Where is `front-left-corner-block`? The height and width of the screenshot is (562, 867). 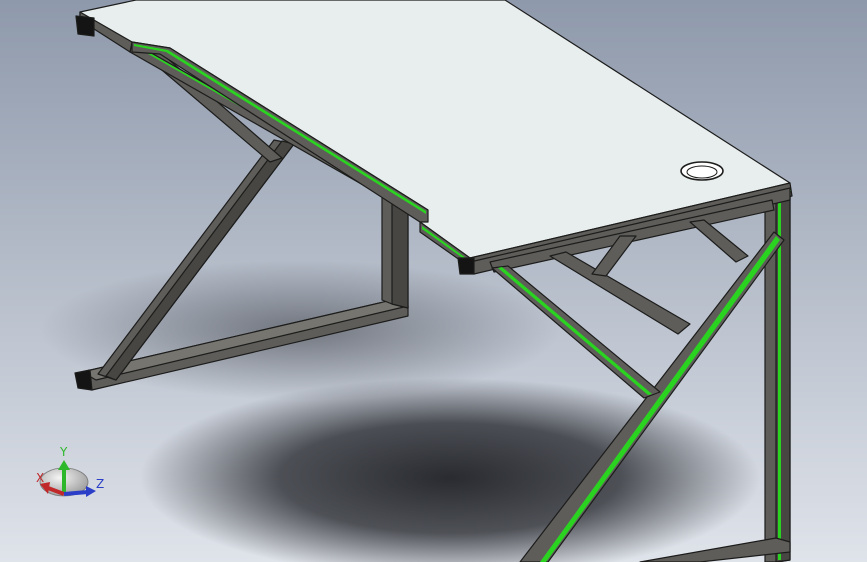
front-left-corner-block is located at coordinates (85, 26).